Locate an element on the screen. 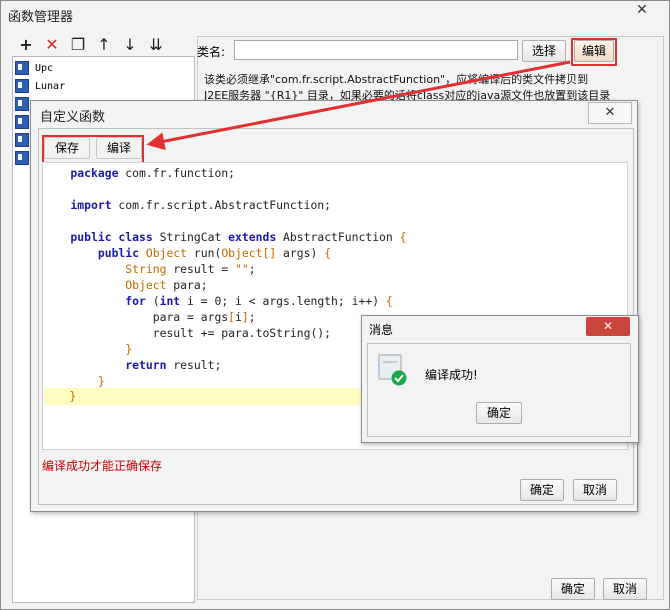  function-toolbar: + ✕ ❐ ↑ ↓ ⇊ is located at coordinates (102, 45).